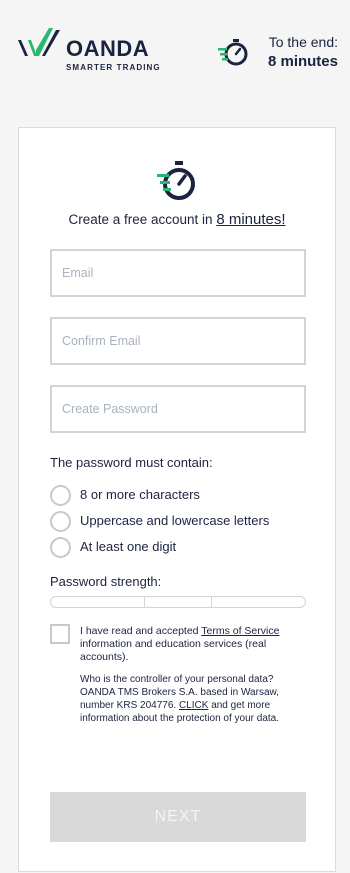  What do you see at coordinates (250, 219) in the screenshot?
I see `eight-minutes-link: 8 minutes!` at bounding box center [250, 219].